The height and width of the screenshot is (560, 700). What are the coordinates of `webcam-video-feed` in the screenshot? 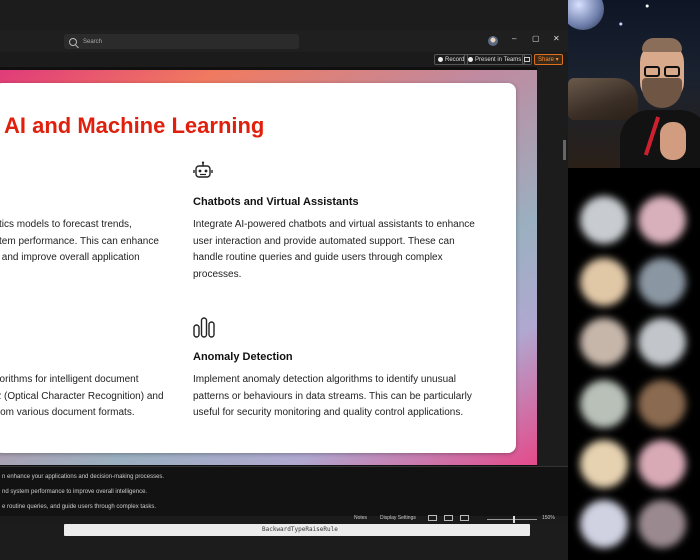 It's located at (634, 84).